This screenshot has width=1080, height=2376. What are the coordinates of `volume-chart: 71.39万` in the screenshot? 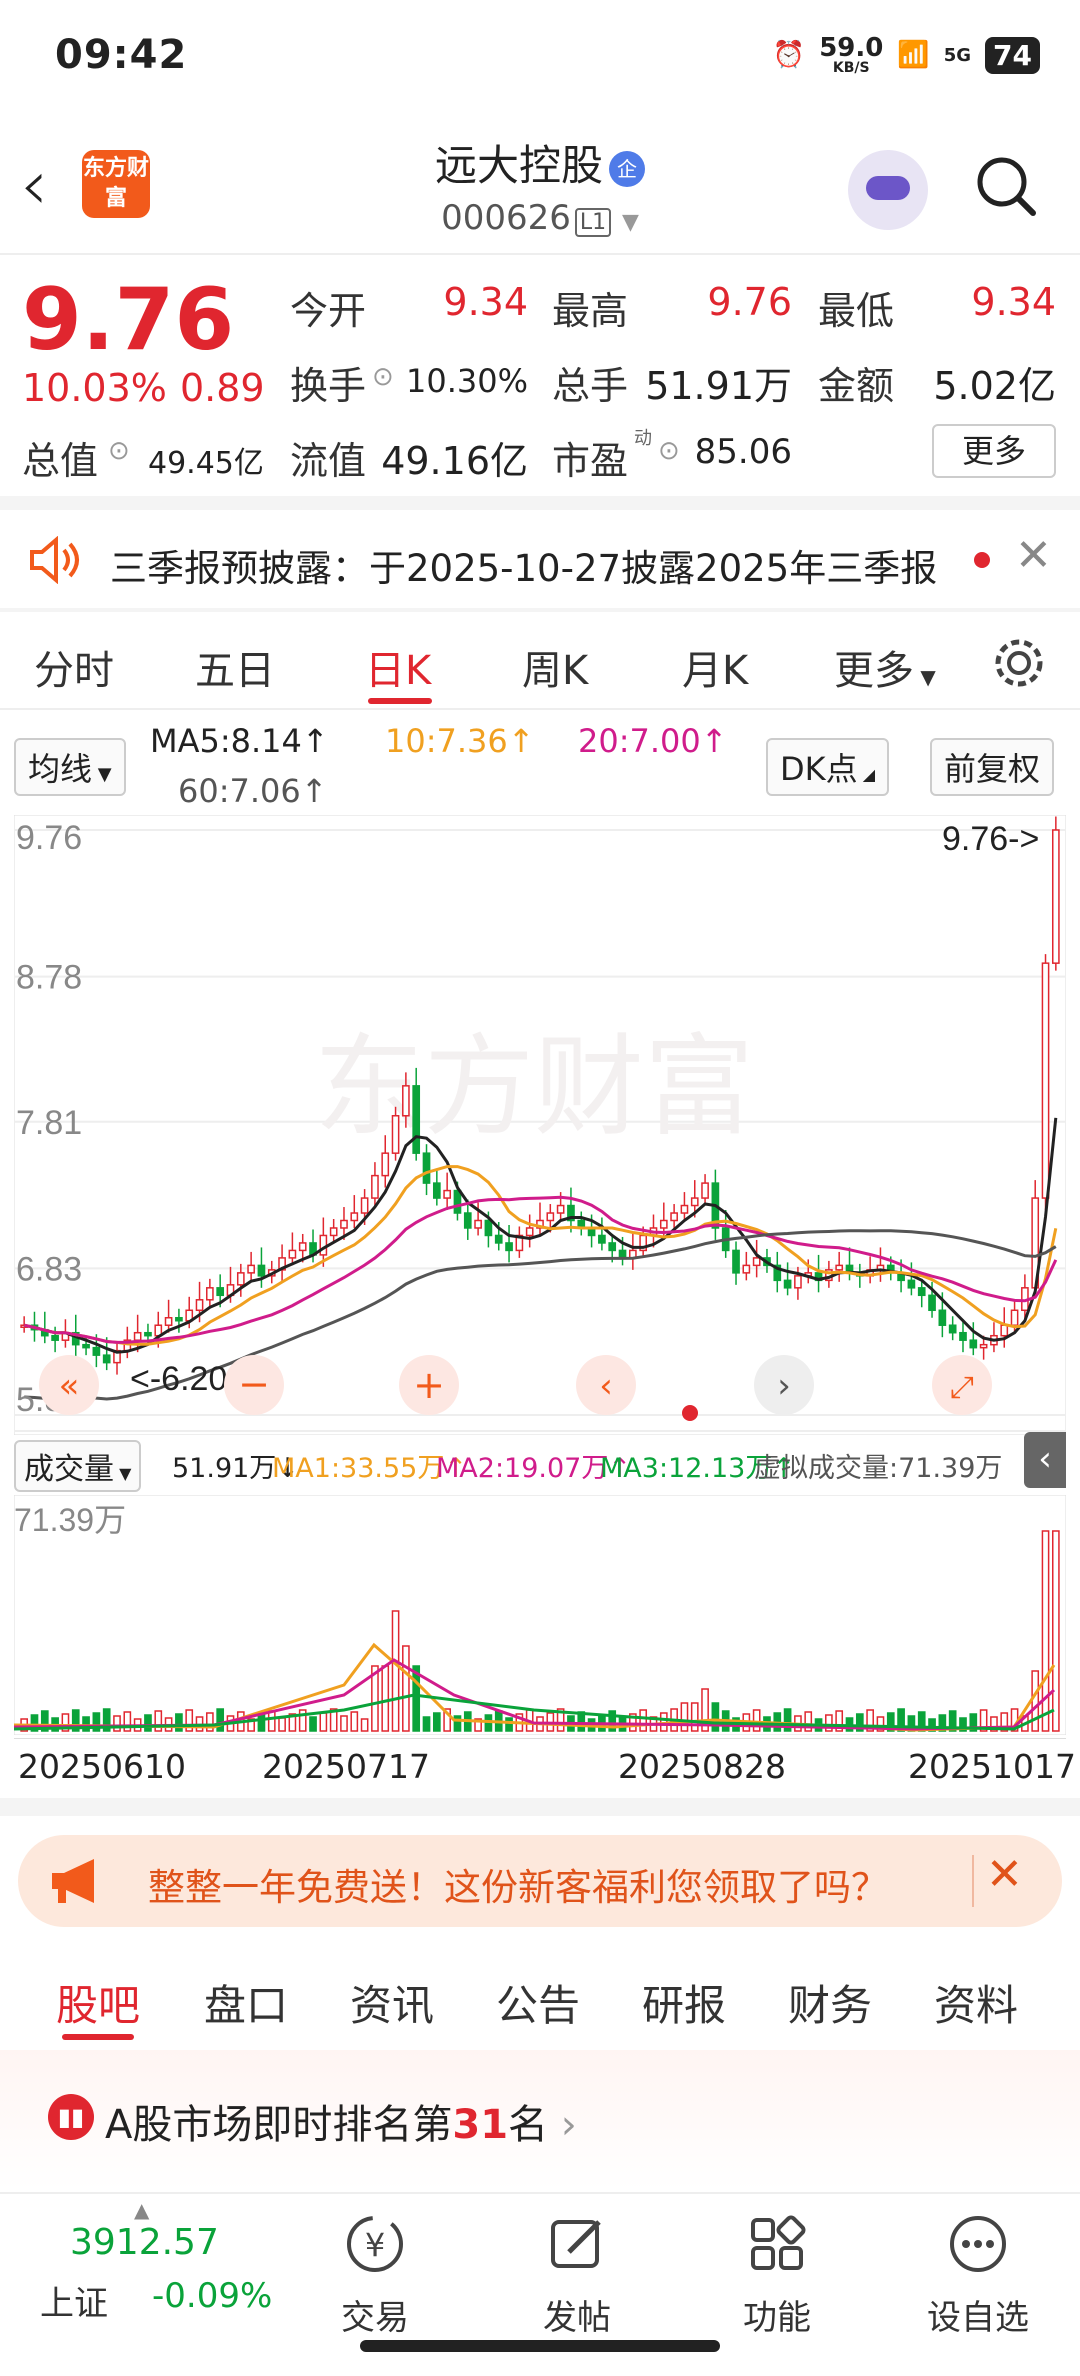 It's located at (540, 1615).